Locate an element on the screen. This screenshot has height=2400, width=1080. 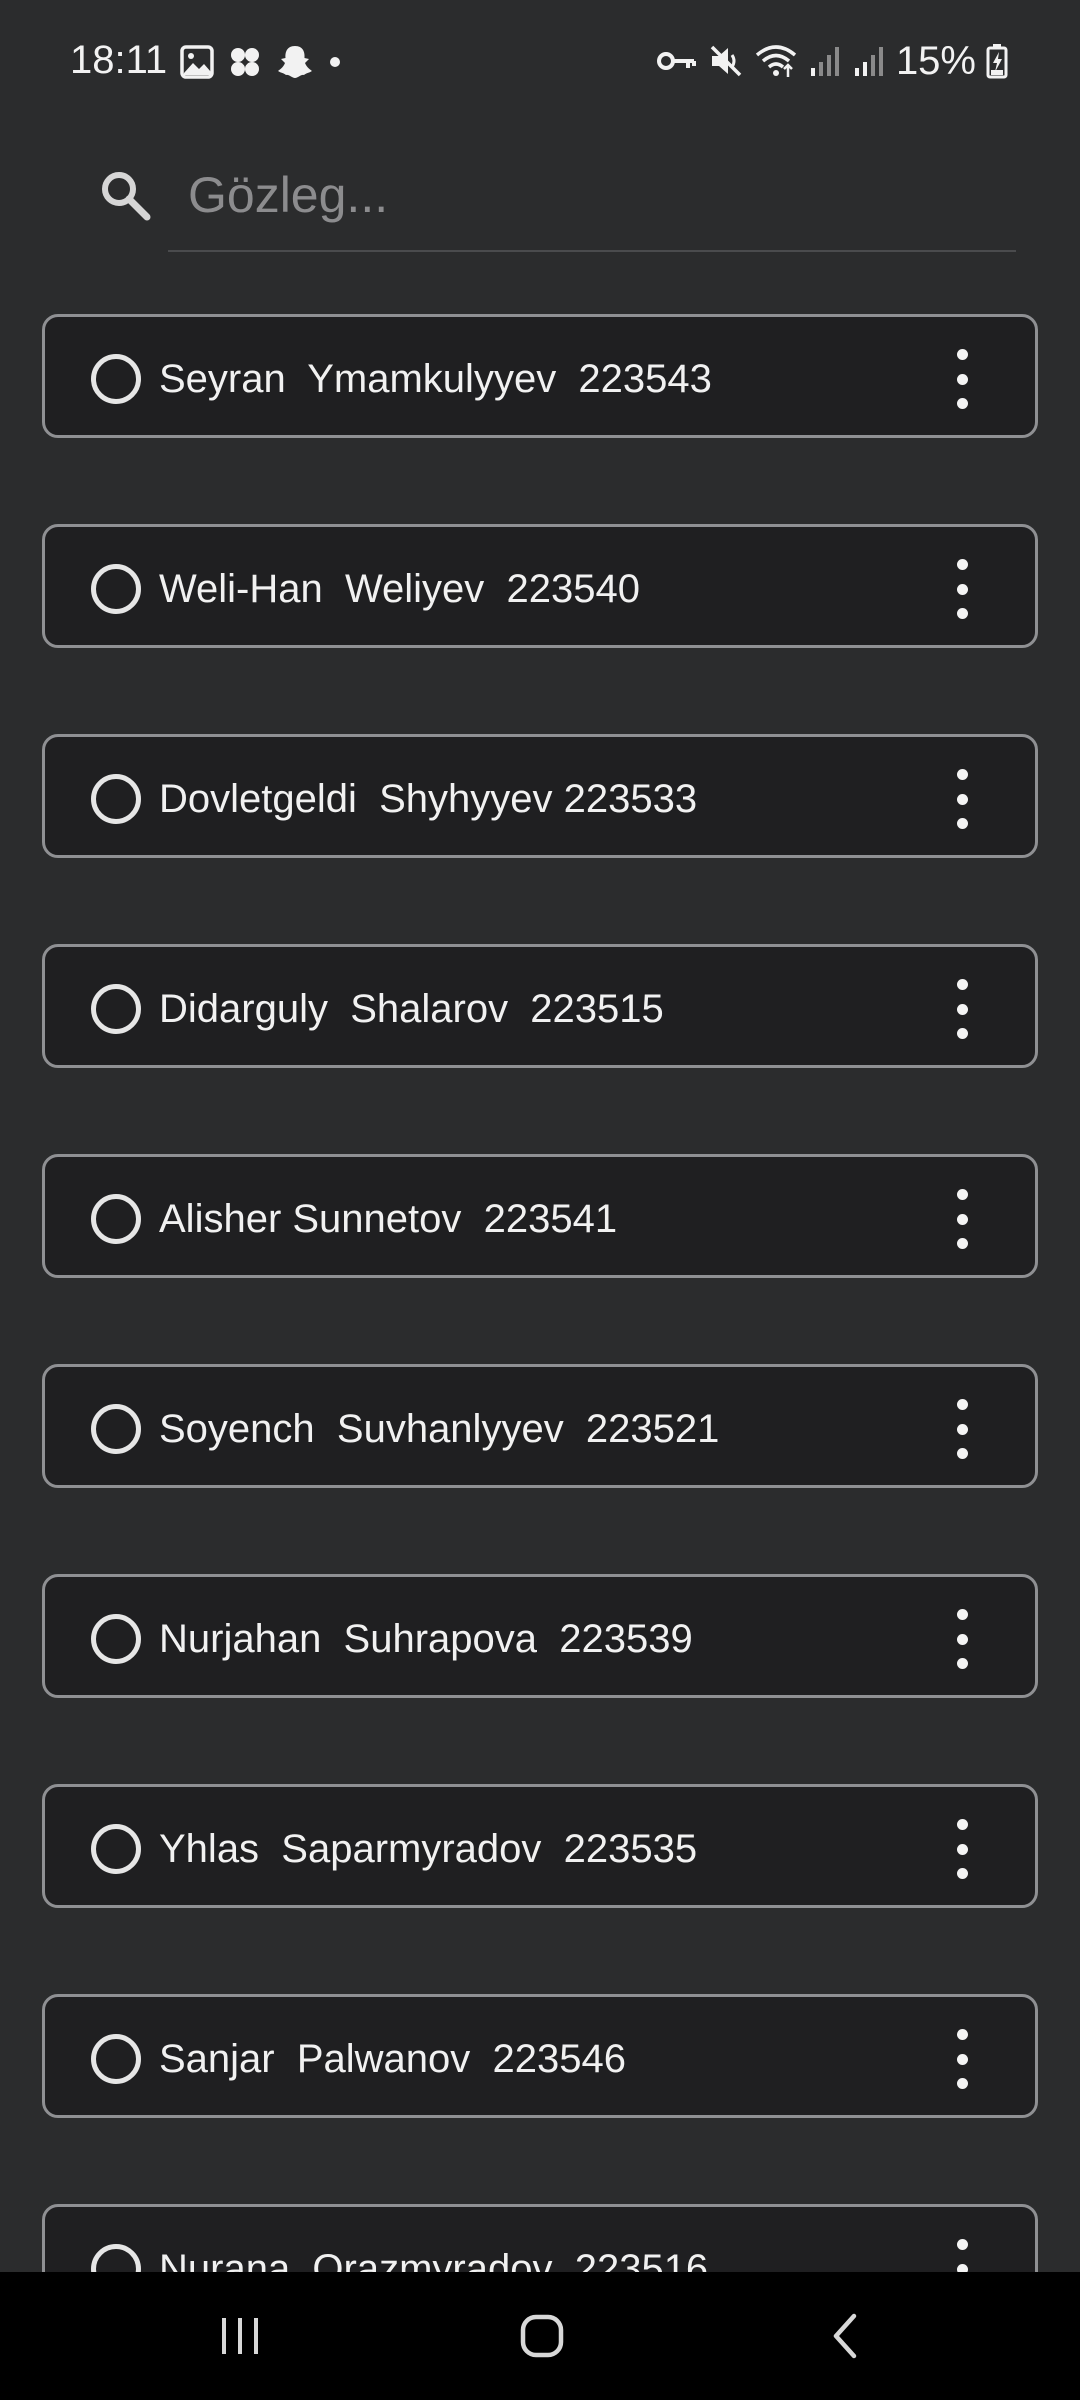
item-label: Nurjahan Suhrapova 223539 is located at coordinates (426, 1639).